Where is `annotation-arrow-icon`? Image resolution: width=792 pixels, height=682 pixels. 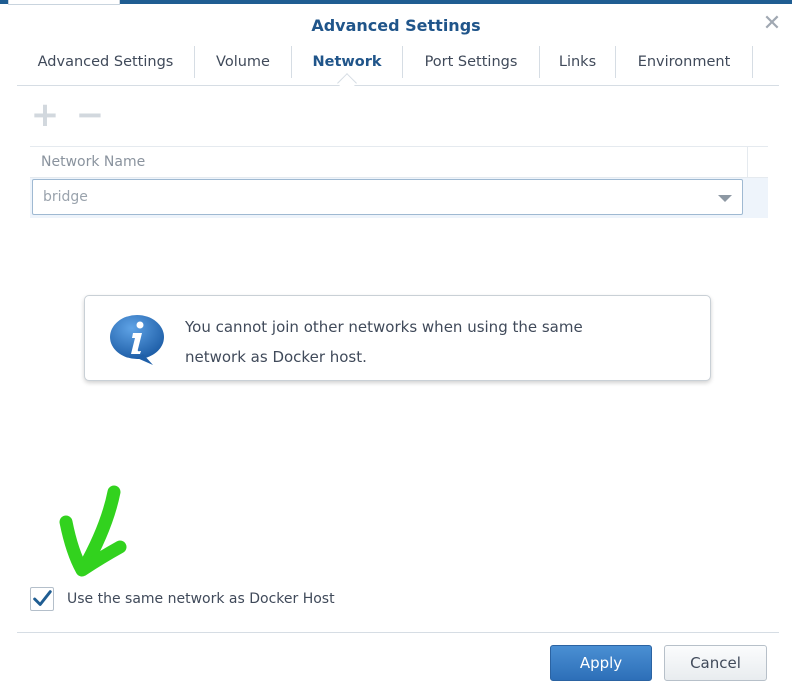
annotation-arrow-icon is located at coordinates (93, 531).